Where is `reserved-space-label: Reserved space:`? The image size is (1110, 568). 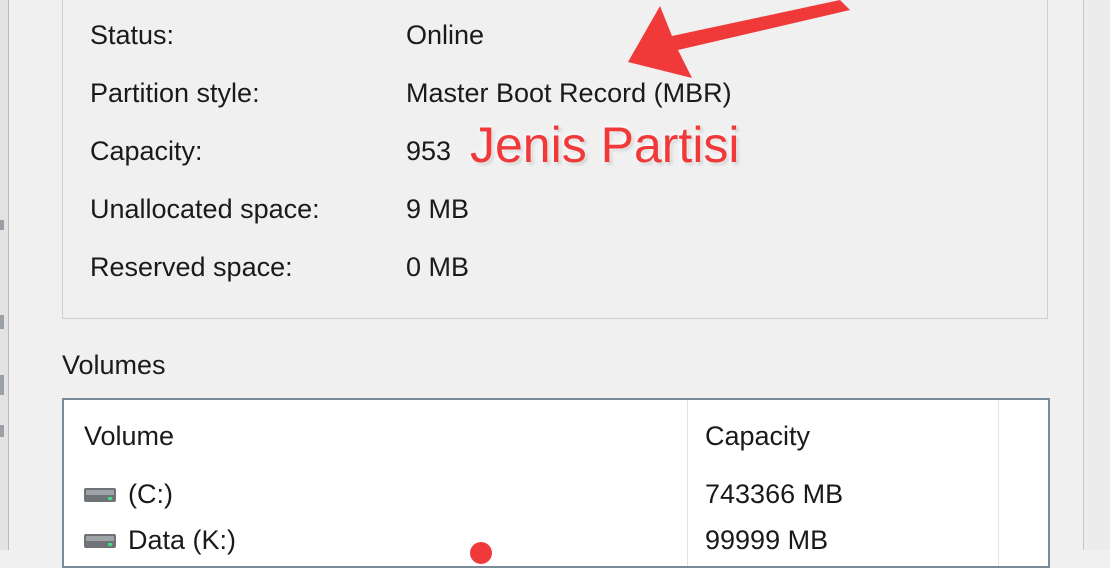
reserved-space-label: Reserved space: is located at coordinates (191, 267).